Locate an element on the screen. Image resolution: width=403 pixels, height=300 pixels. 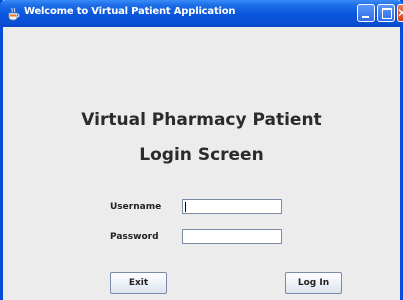
maximize-icon is located at coordinates (386, 13).